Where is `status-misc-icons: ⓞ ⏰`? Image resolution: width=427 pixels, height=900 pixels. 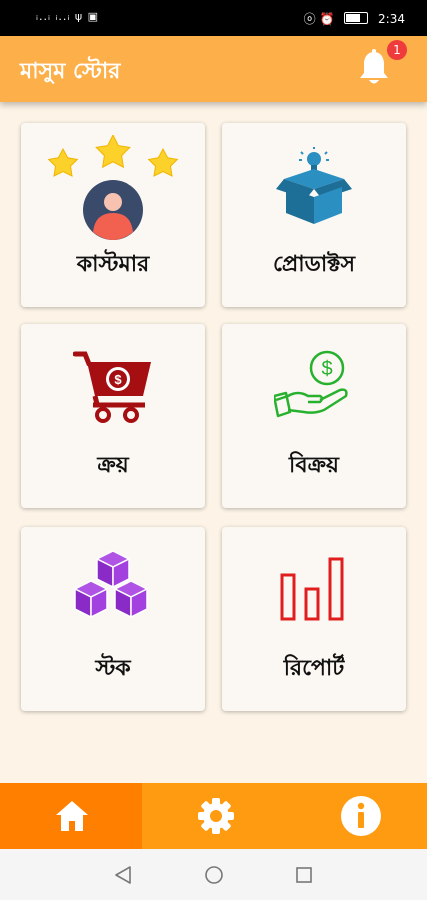
status-misc-icons: ⓞ ⏰ is located at coordinates (319, 19).